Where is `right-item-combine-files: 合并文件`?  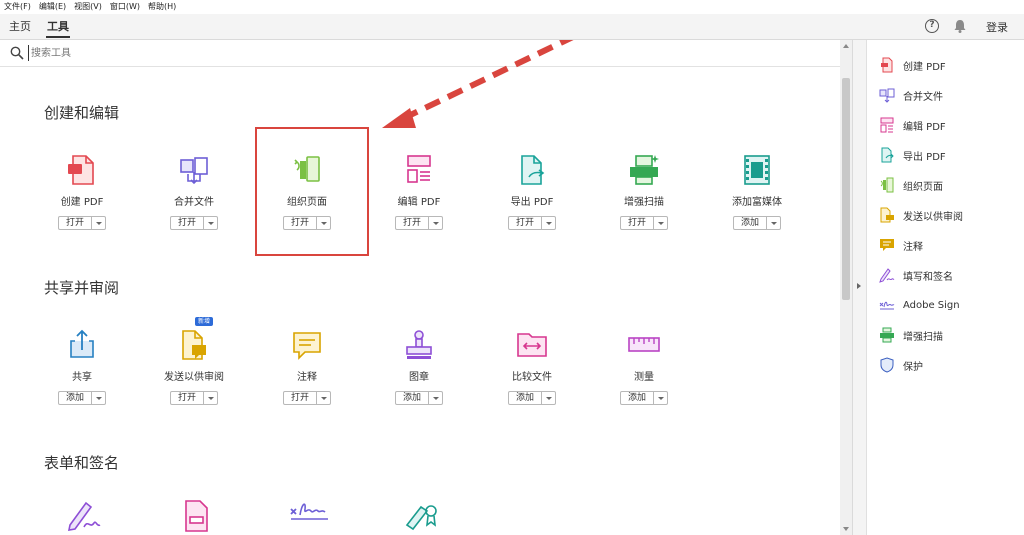 right-item-combine-files: 合并文件 is located at coordinates (911, 95).